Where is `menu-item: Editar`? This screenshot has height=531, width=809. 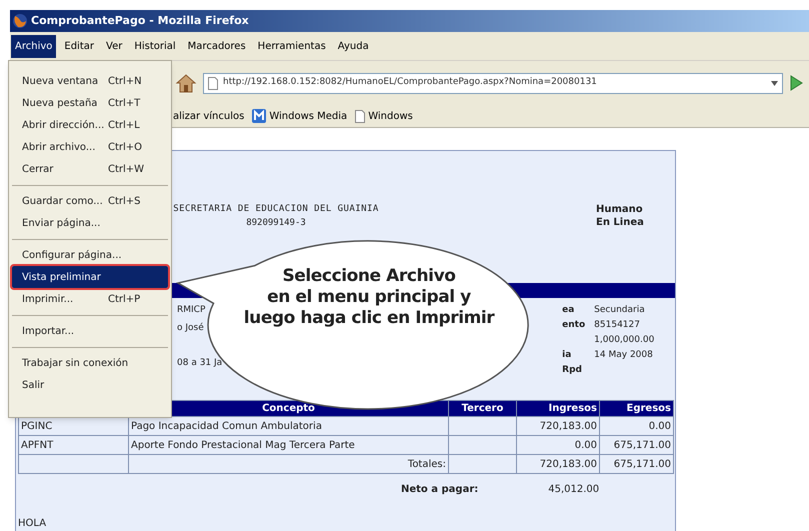 menu-item: Editar is located at coordinates (79, 46).